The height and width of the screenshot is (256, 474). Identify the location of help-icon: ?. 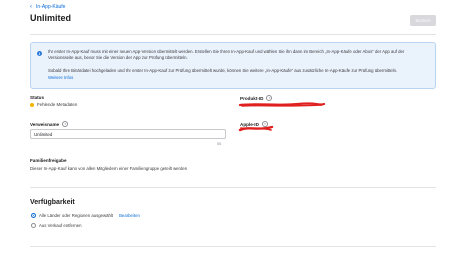
(65, 124).